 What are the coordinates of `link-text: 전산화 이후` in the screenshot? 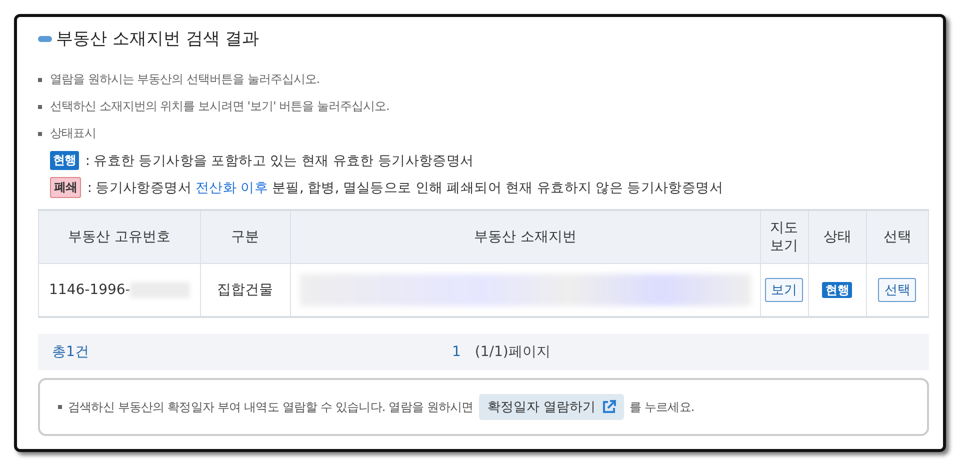 It's located at (232, 188).